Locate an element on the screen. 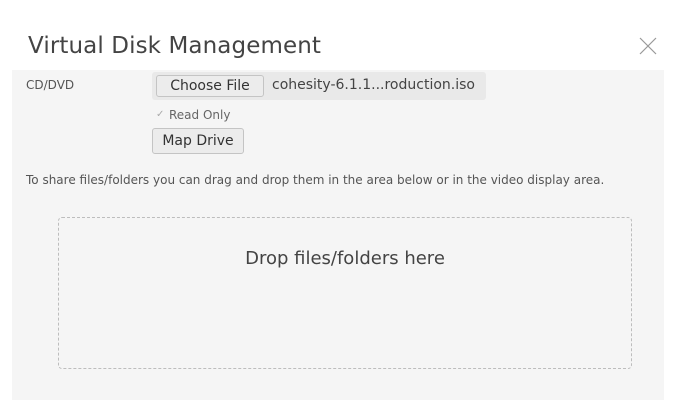 The image size is (674, 407). read-only-option: ✓ Read Only is located at coordinates (193, 115).